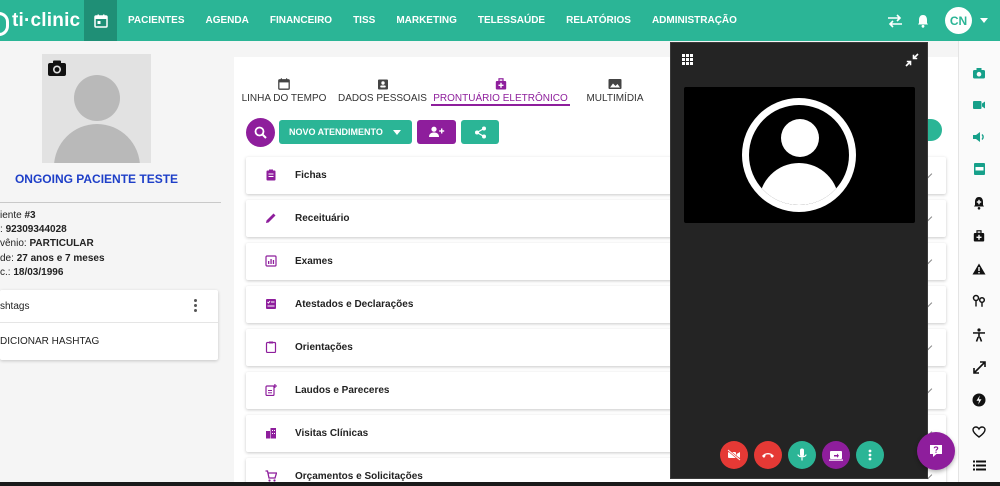  What do you see at coordinates (46, 20) in the screenshot?
I see `brand-name: ti·clinic` at bounding box center [46, 20].